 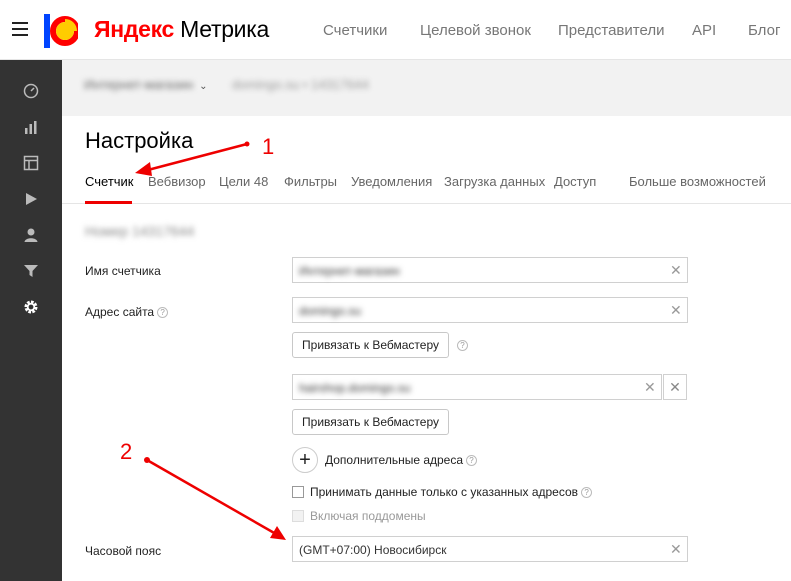 I want to click on dashboard-gauge-icon, so click(x=31, y=91).